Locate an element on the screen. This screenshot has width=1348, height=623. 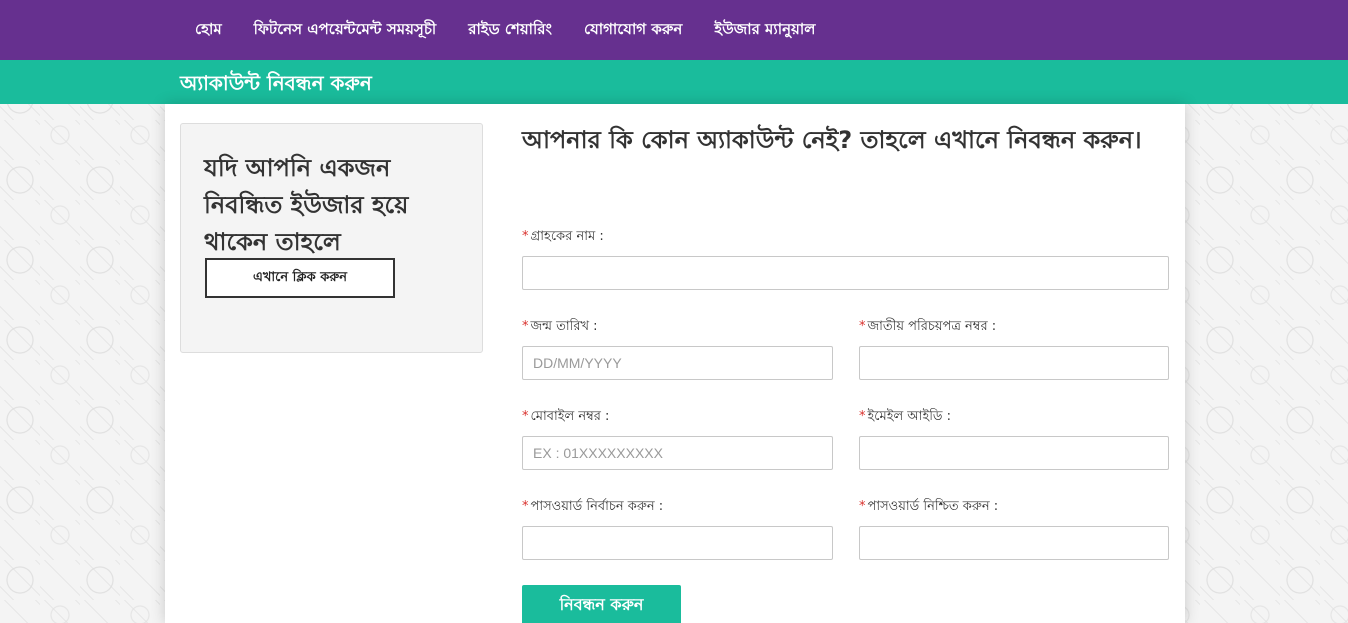
password-input is located at coordinates (677, 543).